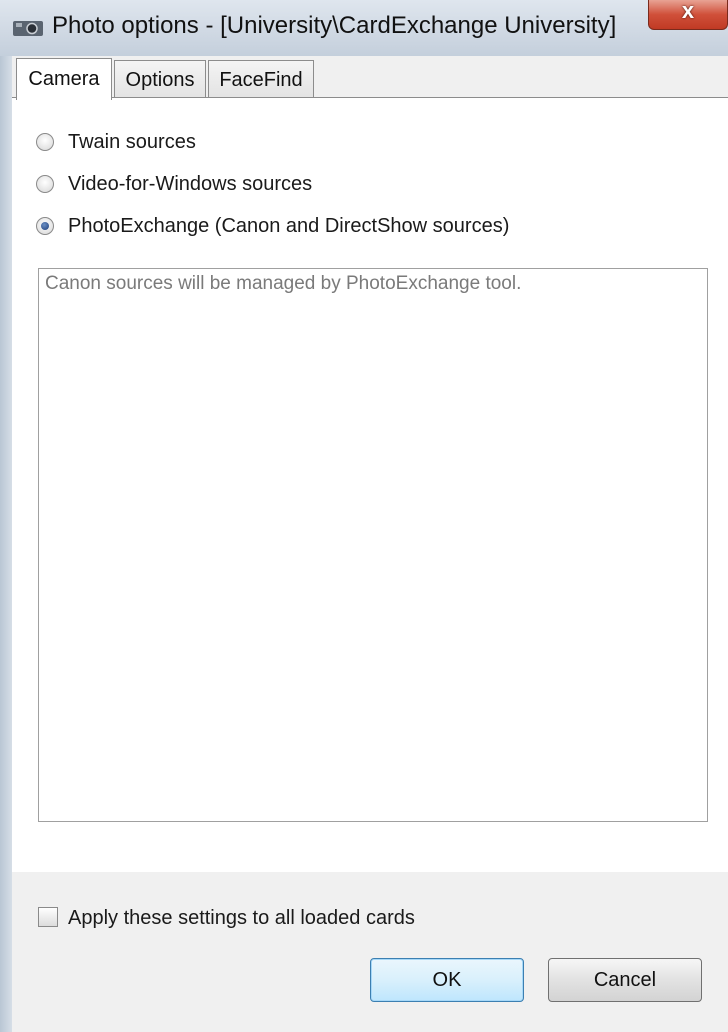 This screenshot has width=728, height=1032. Describe the element at coordinates (447, 980) in the screenshot. I see `ok-button: OK` at that location.